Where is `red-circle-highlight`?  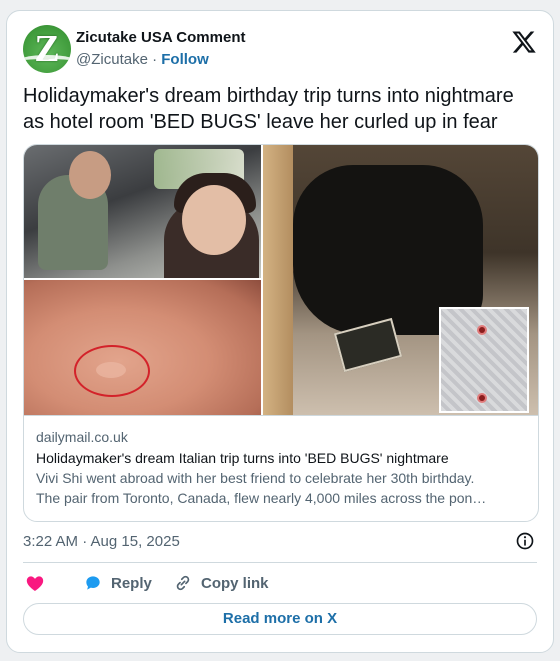 red-circle-highlight is located at coordinates (112, 371).